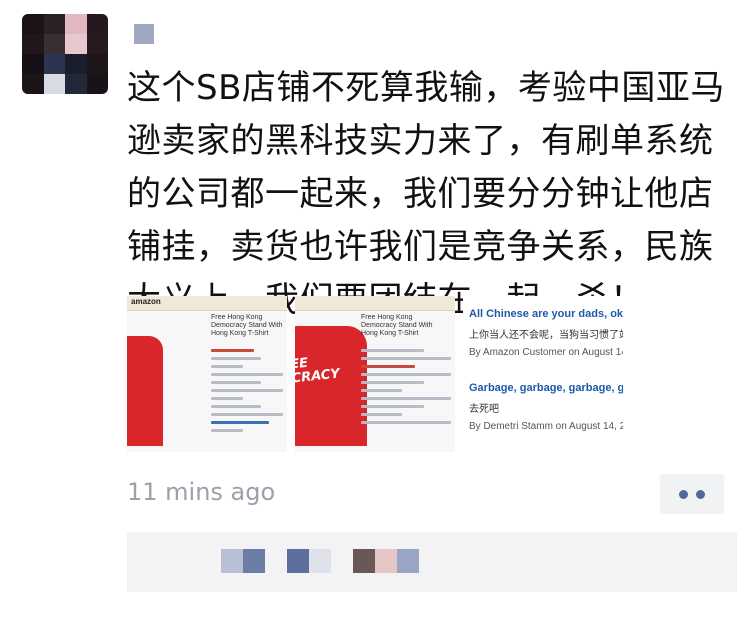  I want to click on more-options-button, so click(692, 494).